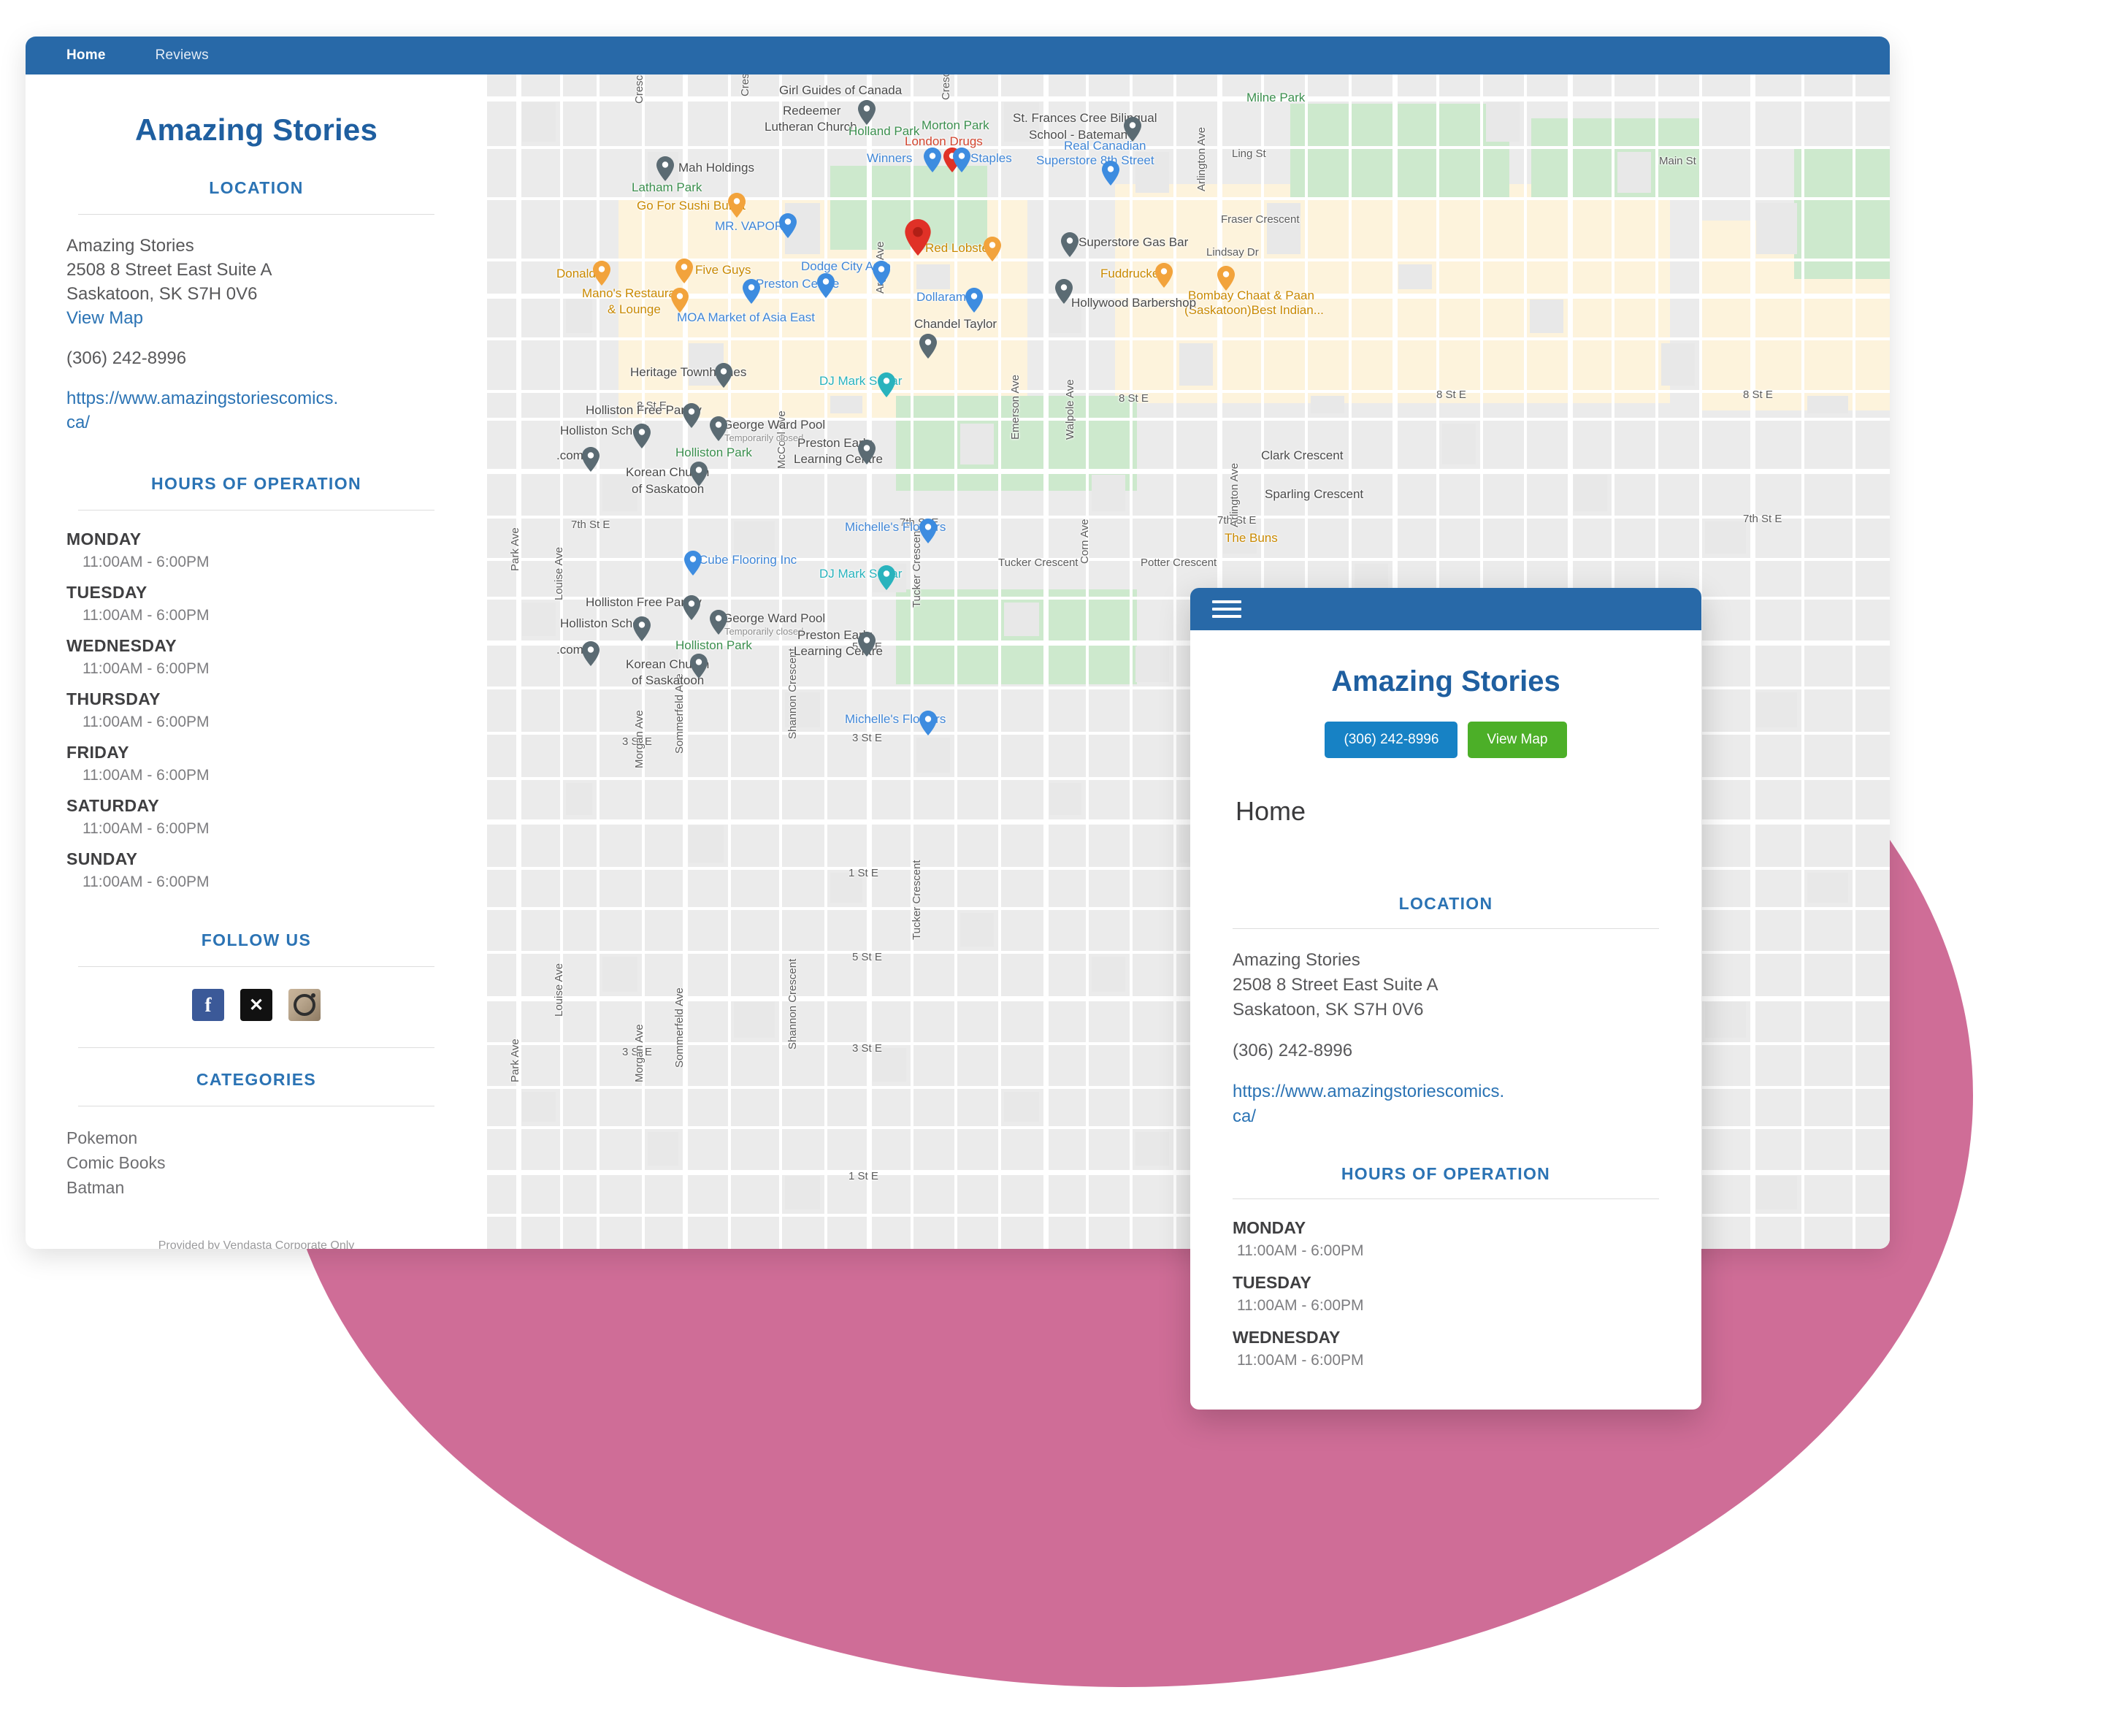 The width and height of the screenshot is (2103, 1736). I want to click on location-name: Amazing Stories, so click(130, 246).